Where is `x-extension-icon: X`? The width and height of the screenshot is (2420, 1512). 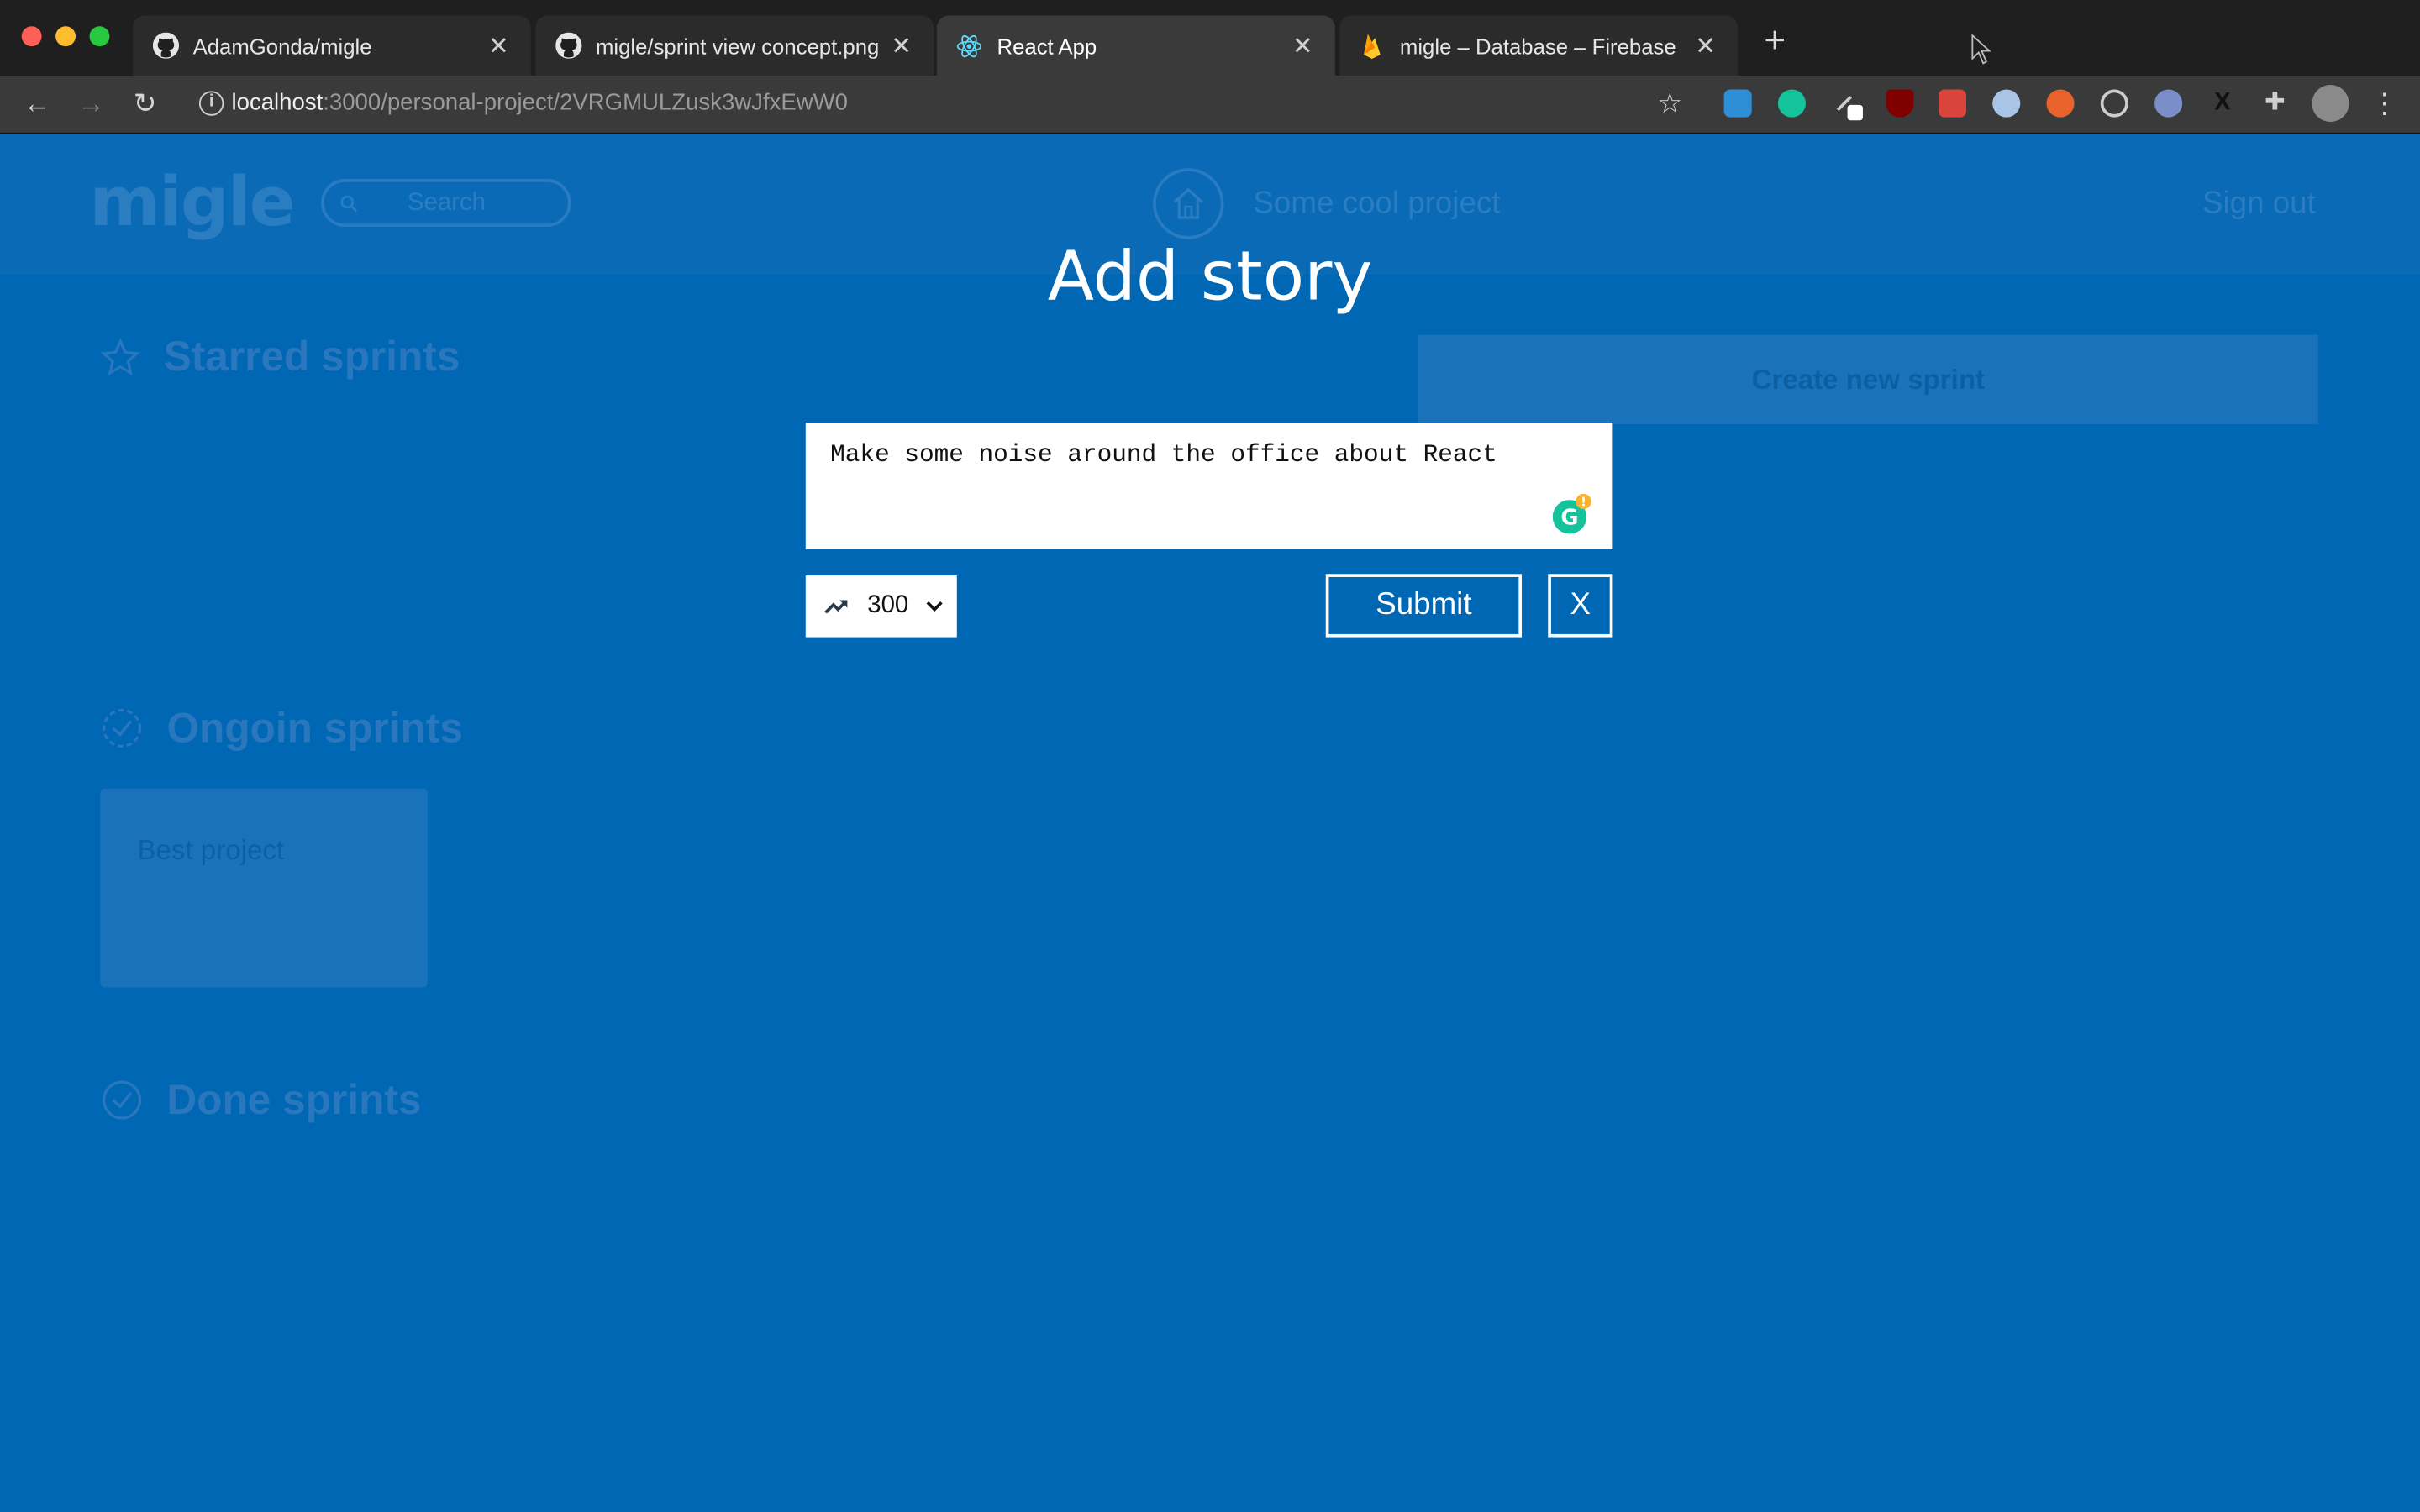
x-extension-icon: X is located at coordinates (2222, 104).